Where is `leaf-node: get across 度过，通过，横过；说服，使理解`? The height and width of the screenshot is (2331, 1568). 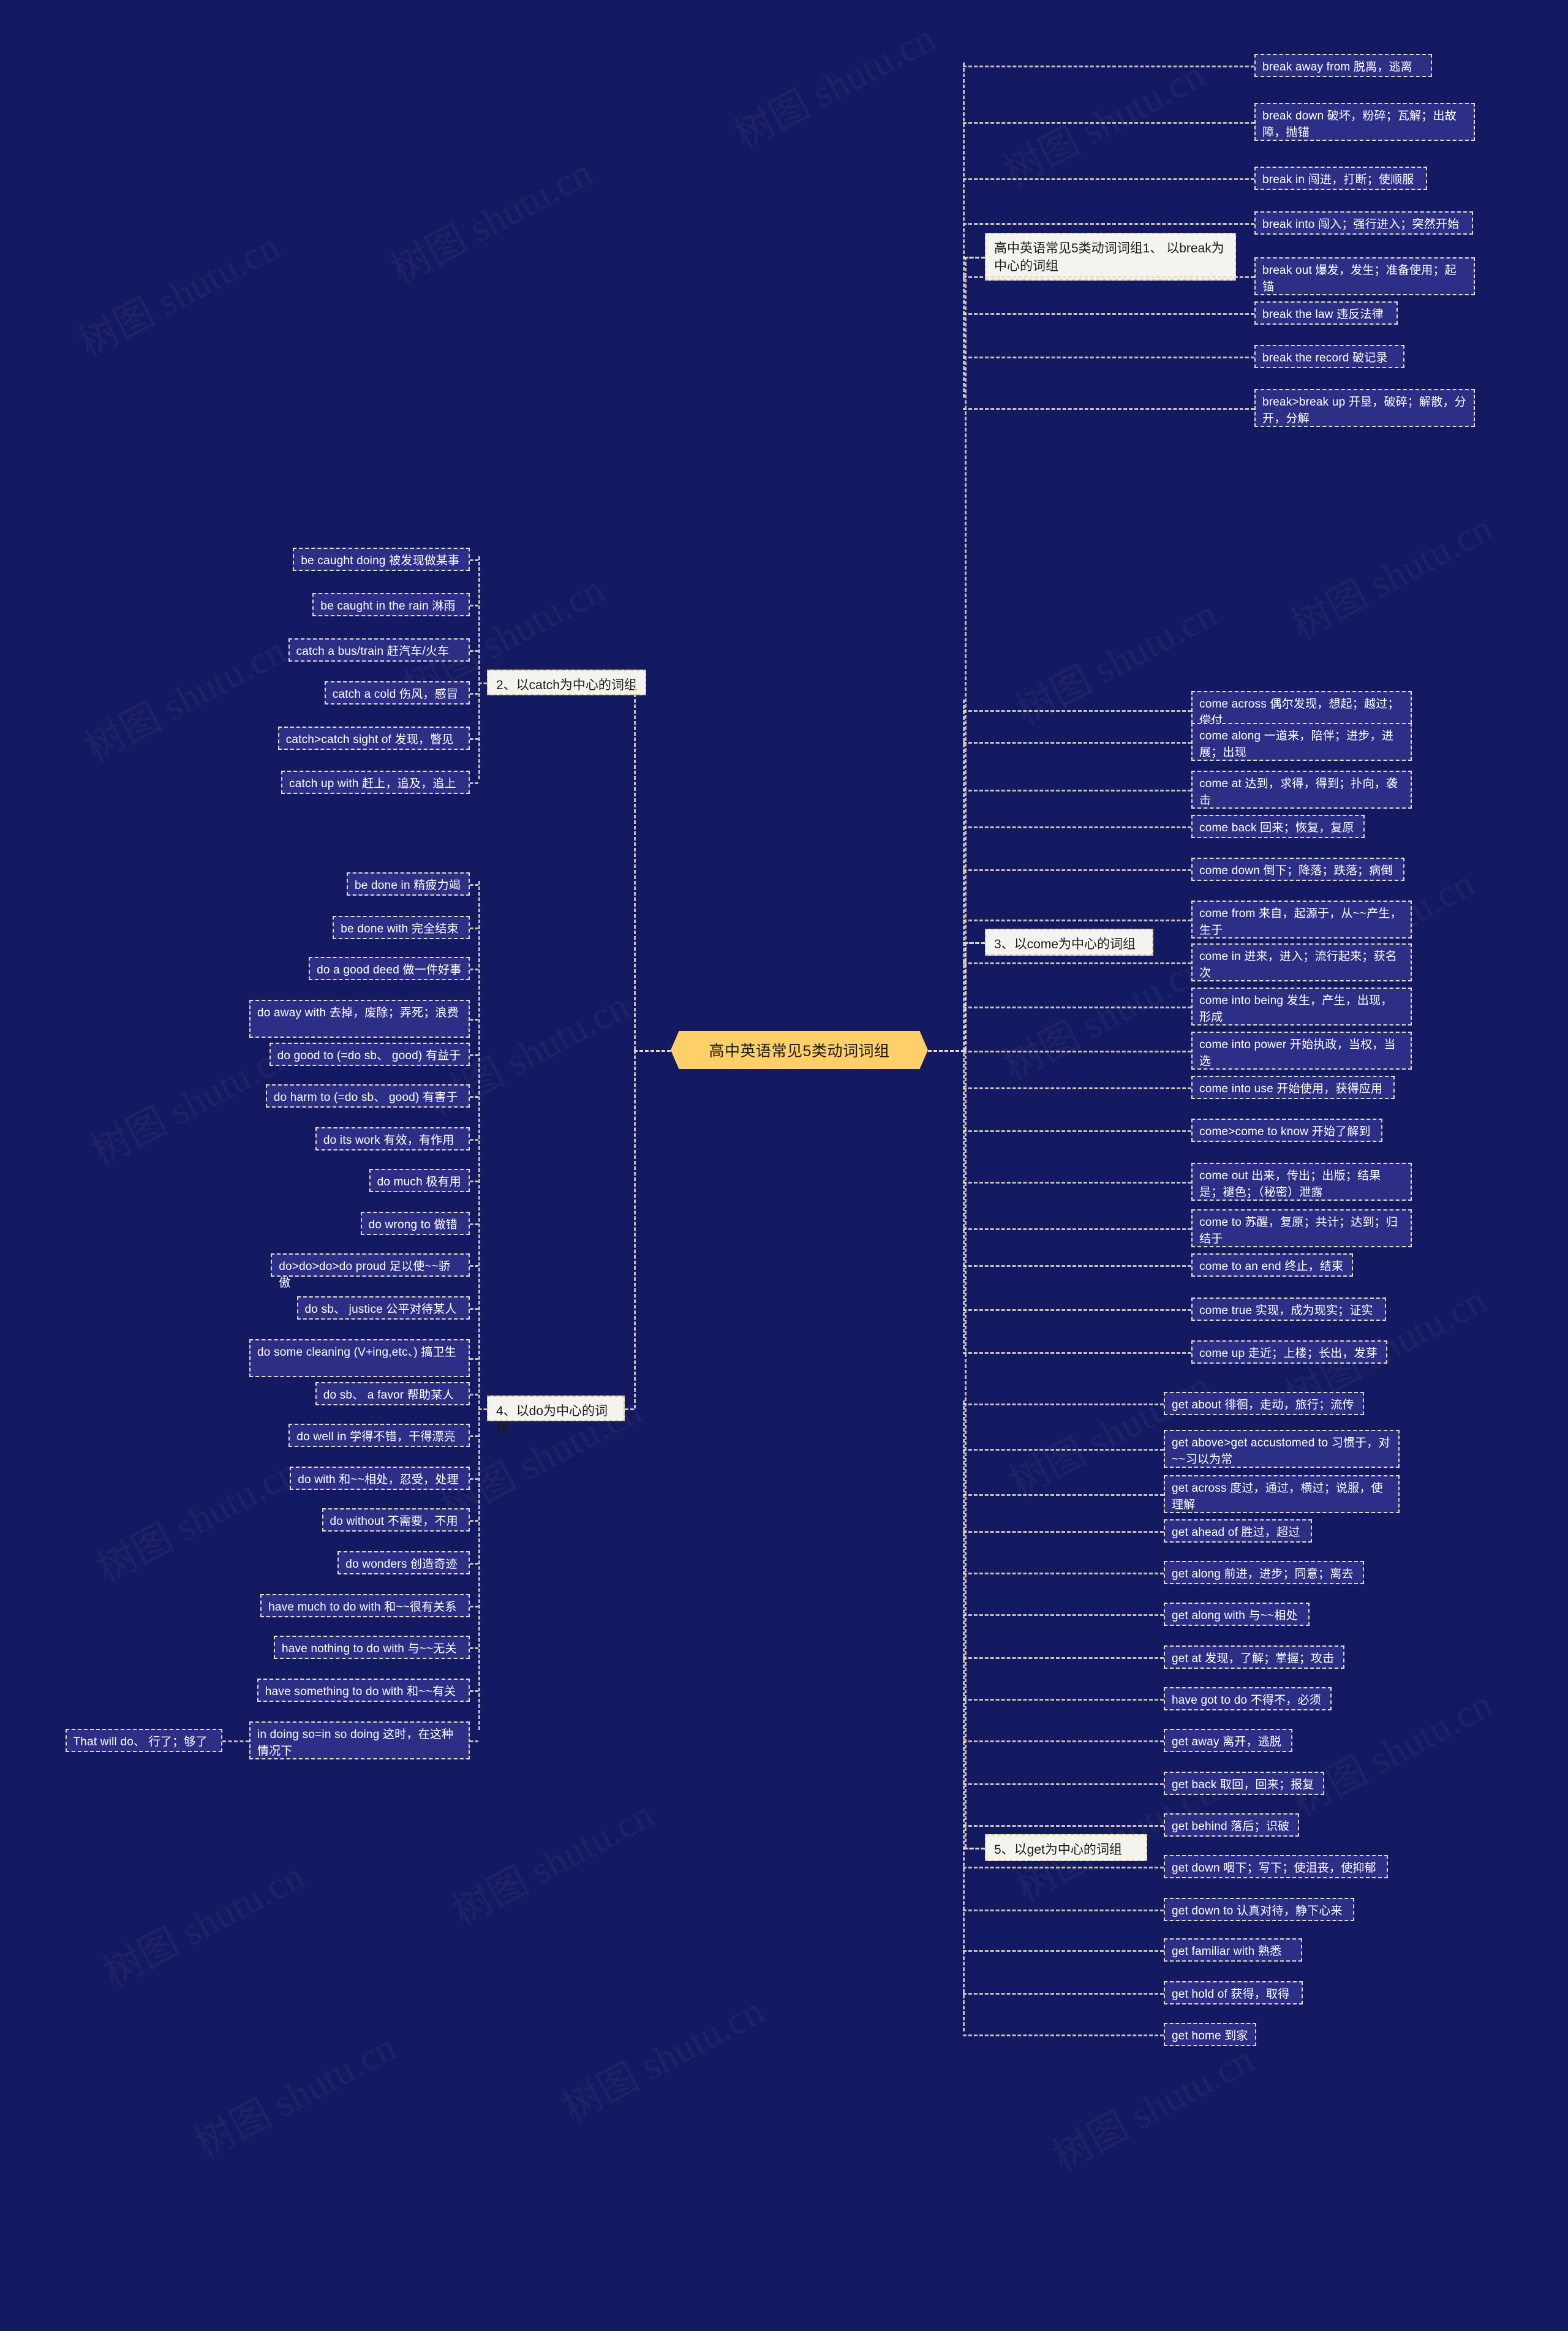
leaf-node: get across 度过，通过，横过；说服，使理解 is located at coordinates (1282, 1494).